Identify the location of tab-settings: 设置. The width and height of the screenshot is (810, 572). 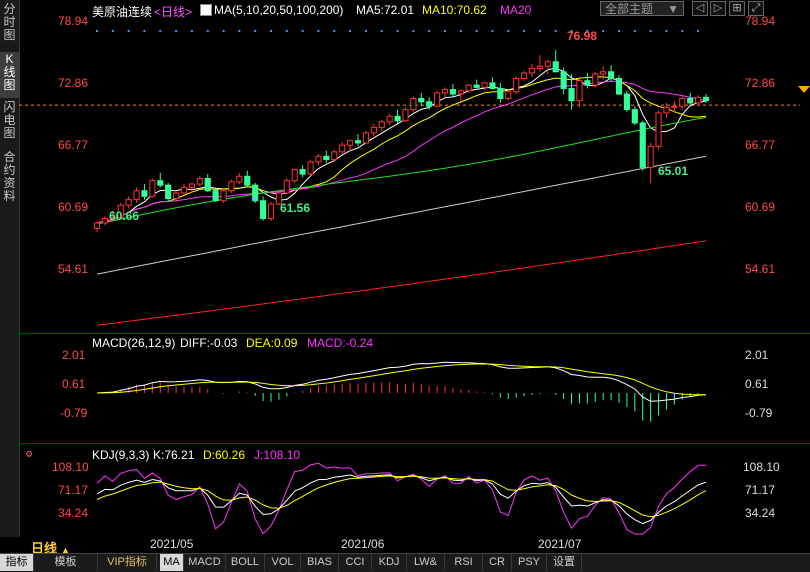
(564, 562).